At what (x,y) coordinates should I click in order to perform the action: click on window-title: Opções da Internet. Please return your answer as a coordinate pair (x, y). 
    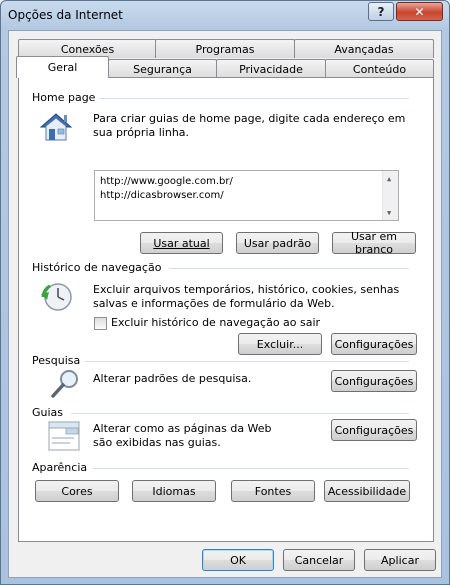
    Looking at the image, I should click on (65, 15).